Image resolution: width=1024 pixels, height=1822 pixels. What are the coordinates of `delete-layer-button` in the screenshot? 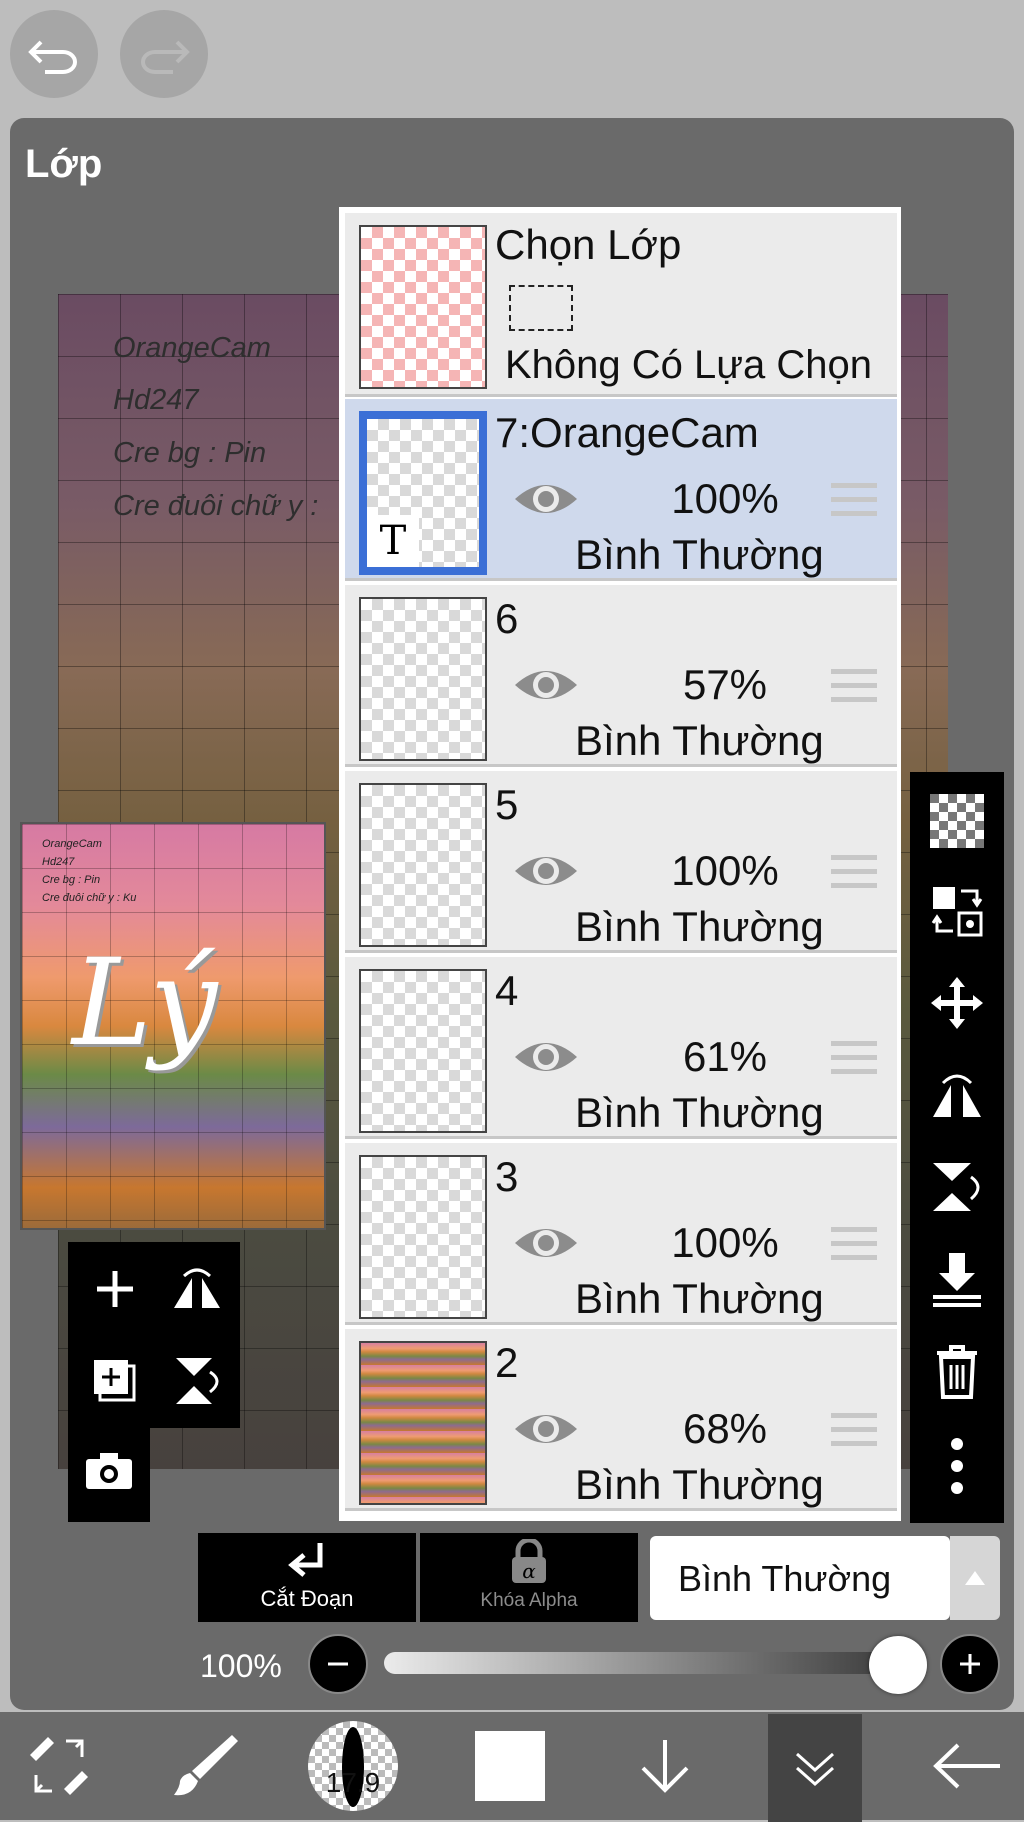 It's located at (957, 1371).